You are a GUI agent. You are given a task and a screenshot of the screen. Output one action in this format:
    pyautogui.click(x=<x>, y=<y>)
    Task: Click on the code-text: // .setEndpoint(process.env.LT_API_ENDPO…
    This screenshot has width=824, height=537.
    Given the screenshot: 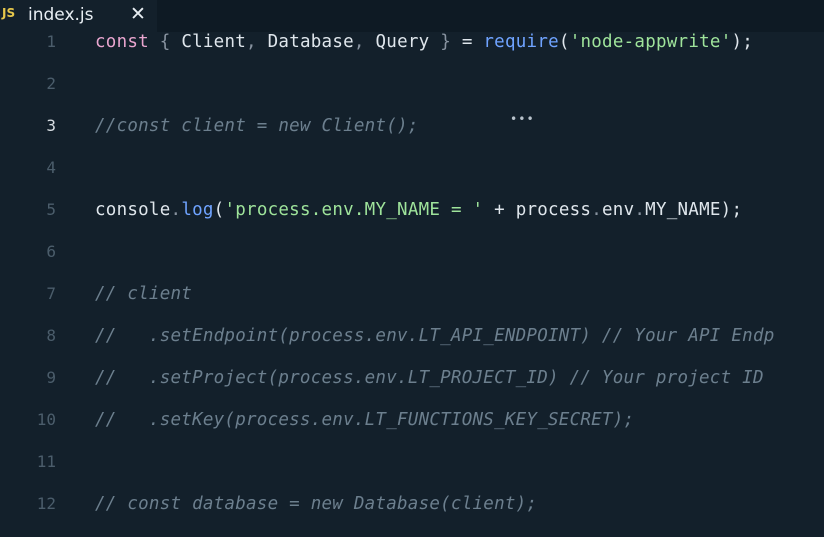 What is the action you would take?
    pyautogui.click(x=435, y=336)
    